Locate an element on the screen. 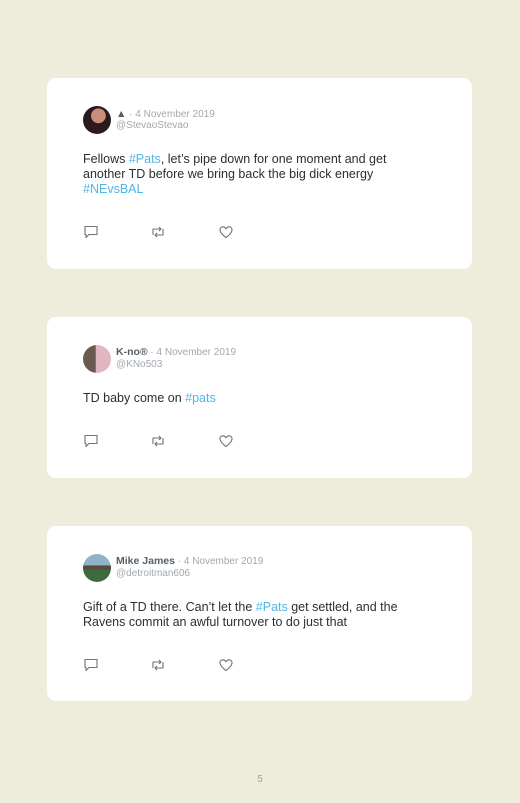  author-handle: @KNo503 is located at coordinates (139, 364).